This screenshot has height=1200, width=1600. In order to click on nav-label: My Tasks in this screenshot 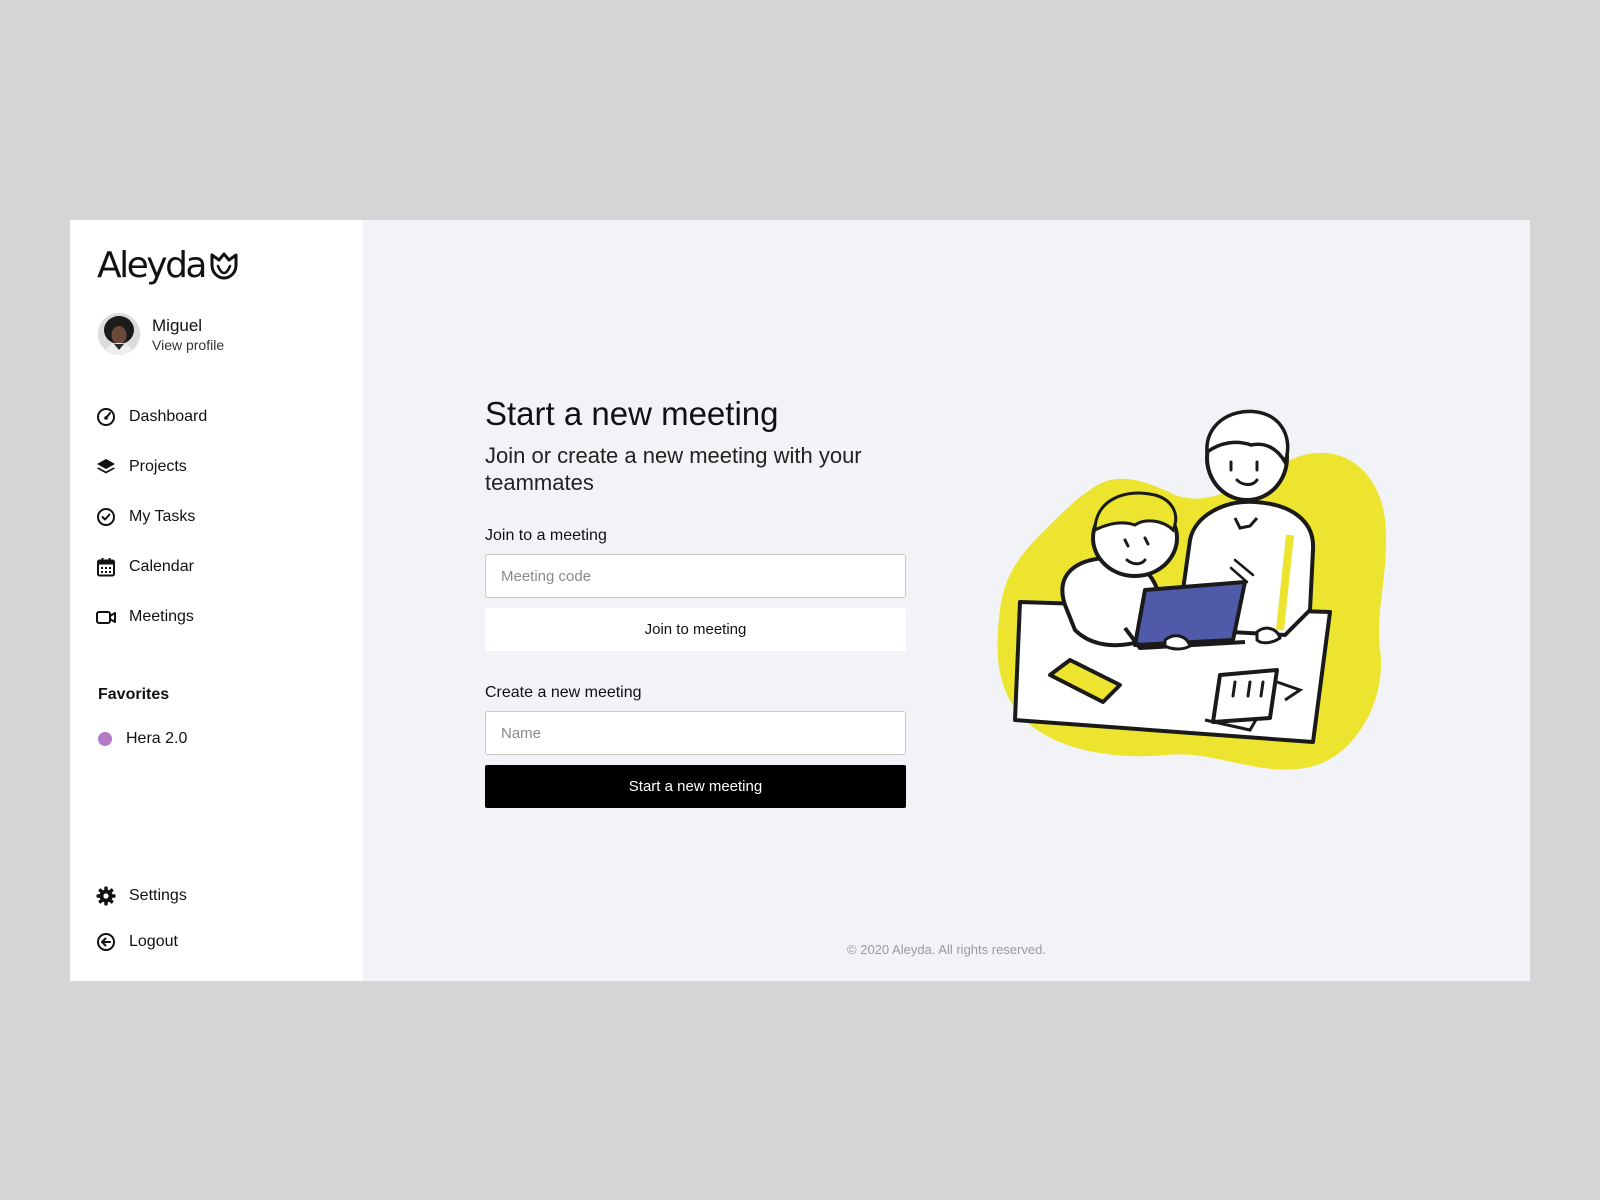, I will do `click(162, 516)`.